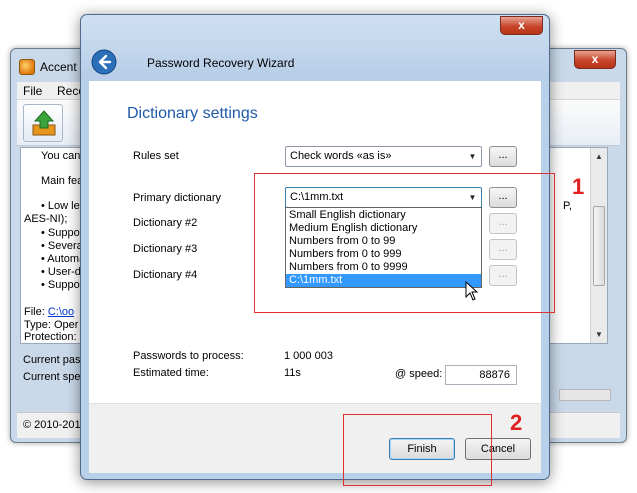  What do you see at coordinates (192, 113) in the screenshot?
I see `page-title: Dictionary settings` at bounding box center [192, 113].